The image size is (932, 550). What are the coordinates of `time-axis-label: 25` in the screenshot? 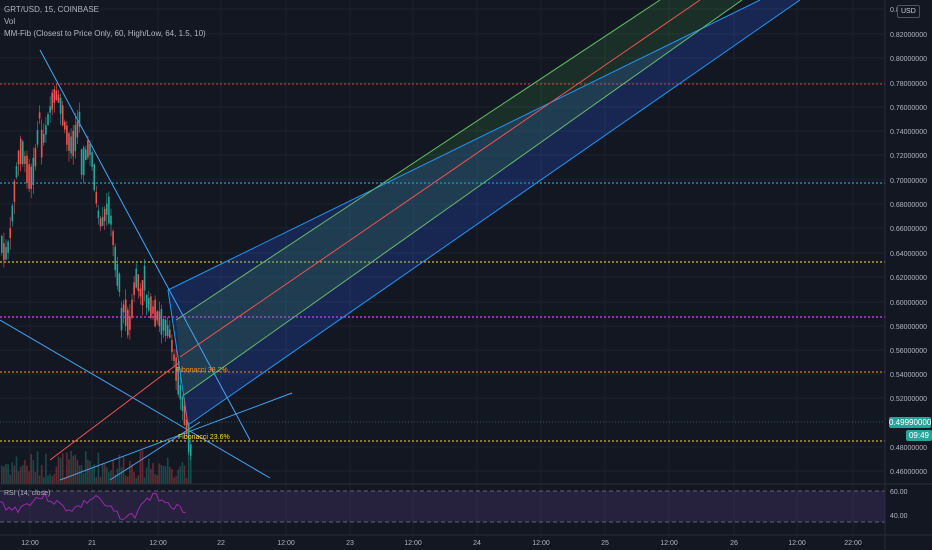 It's located at (605, 543).